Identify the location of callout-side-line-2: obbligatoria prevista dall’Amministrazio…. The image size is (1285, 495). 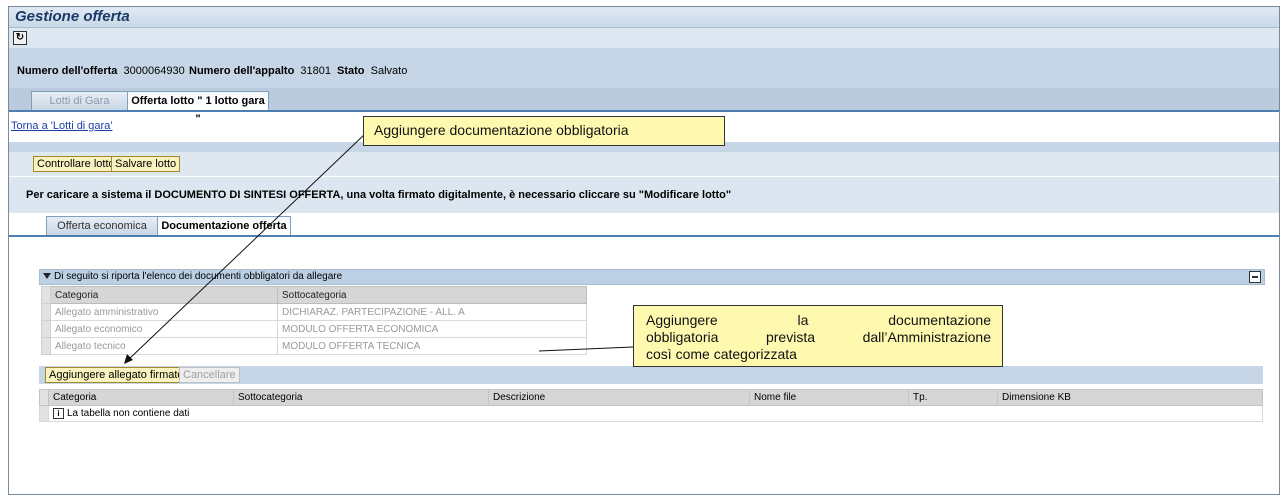
(818, 337).